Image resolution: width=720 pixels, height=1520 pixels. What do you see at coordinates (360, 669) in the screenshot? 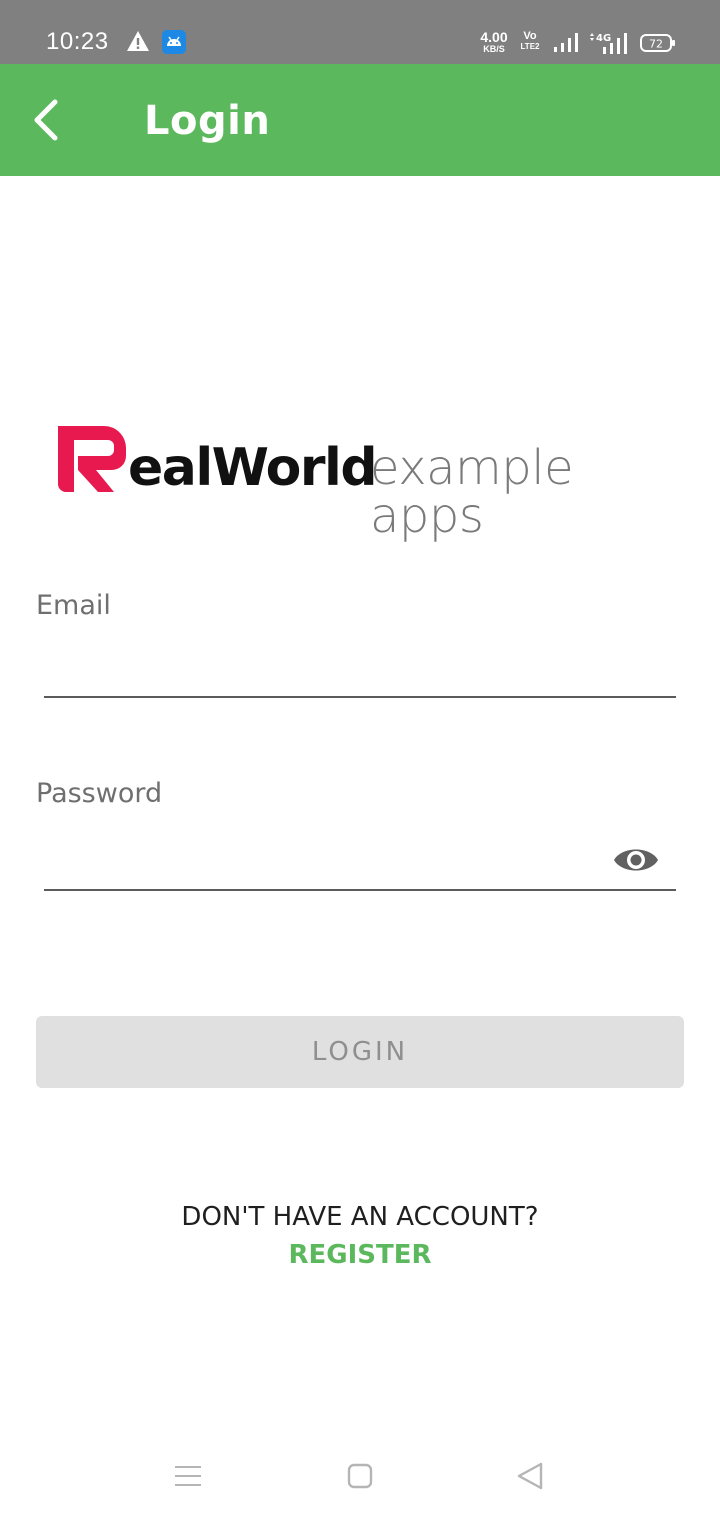
I see `email-field` at bounding box center [360, 669].